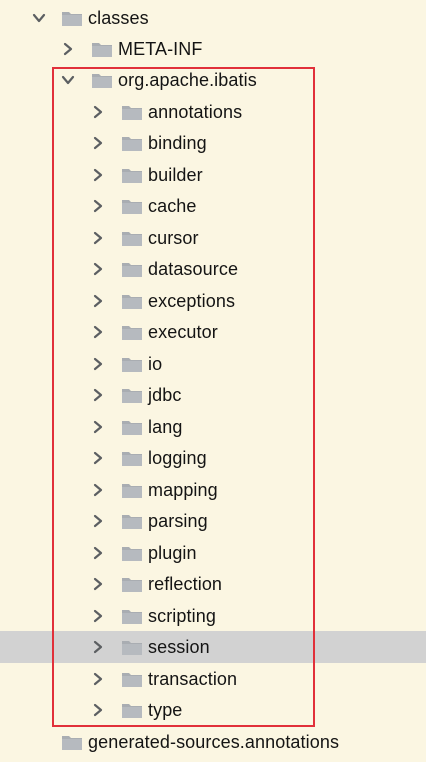 The height and width of the screenshot is (762, 426). Describe the element at coordinates (193, 679) in the screenshot. I see `tree-node-label: transaction` at that location.